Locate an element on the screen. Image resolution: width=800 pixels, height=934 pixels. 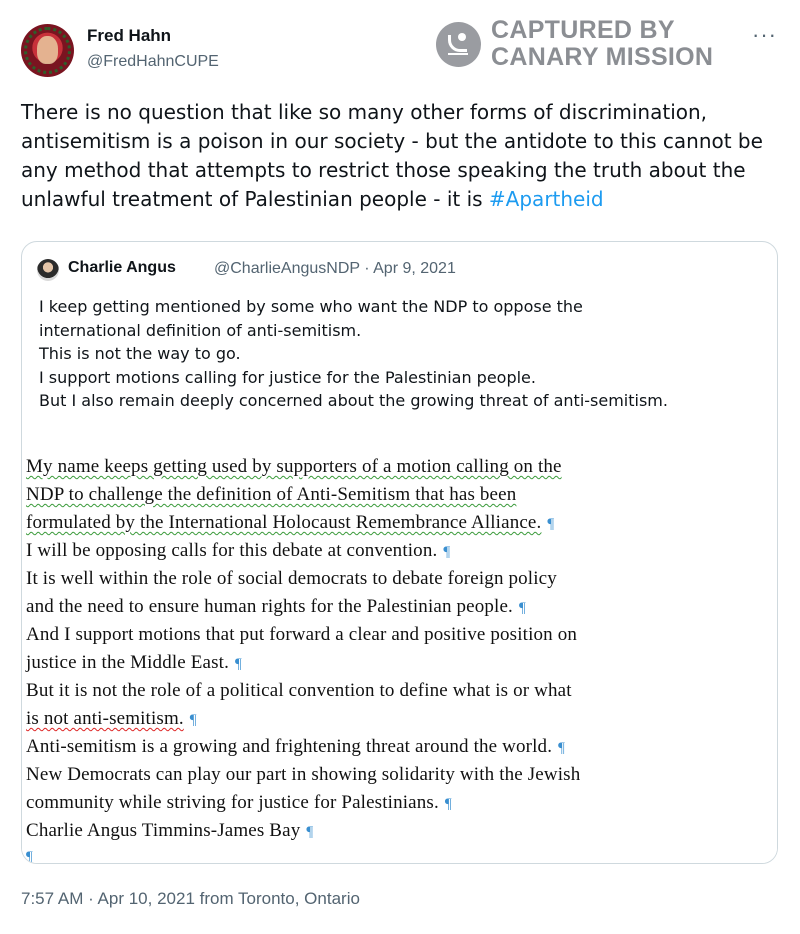
watermark-text: CAPTURED BY CANARY MISSION is located at coordinates (602, 43).